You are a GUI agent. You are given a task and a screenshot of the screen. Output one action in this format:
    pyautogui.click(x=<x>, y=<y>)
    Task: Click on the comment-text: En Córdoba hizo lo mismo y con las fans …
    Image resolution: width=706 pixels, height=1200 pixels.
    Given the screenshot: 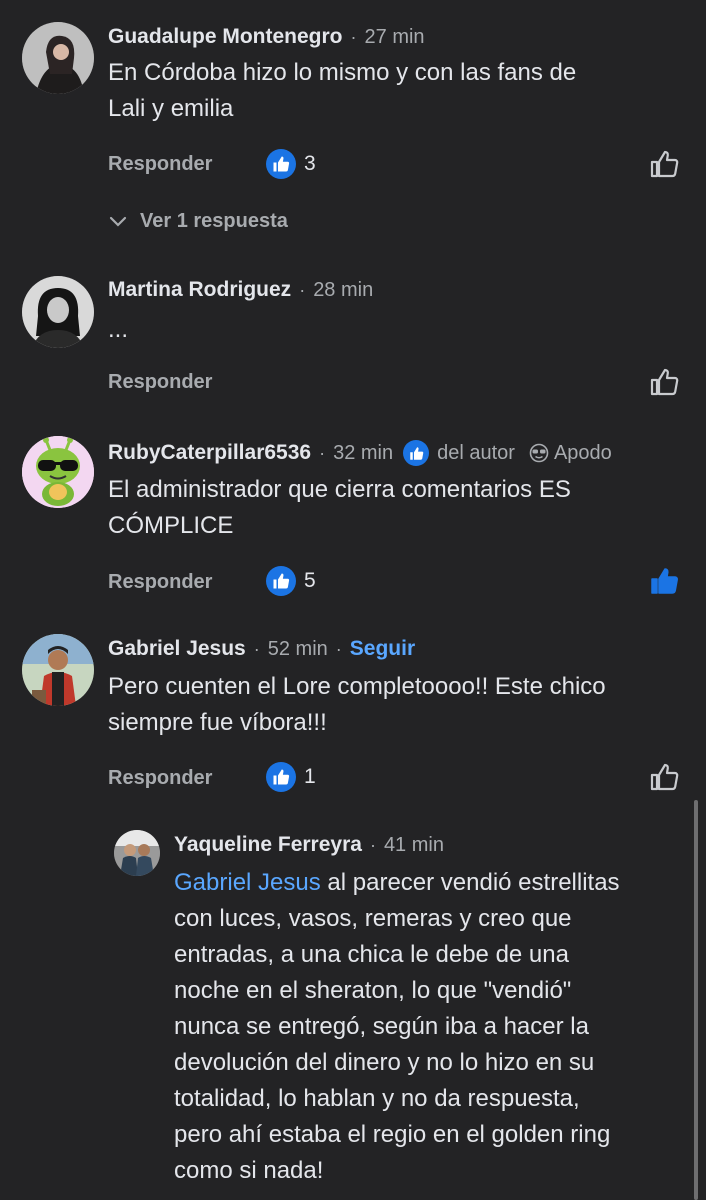 What is the action you would take?
    pyautogui.click(x=342, y=91)
    